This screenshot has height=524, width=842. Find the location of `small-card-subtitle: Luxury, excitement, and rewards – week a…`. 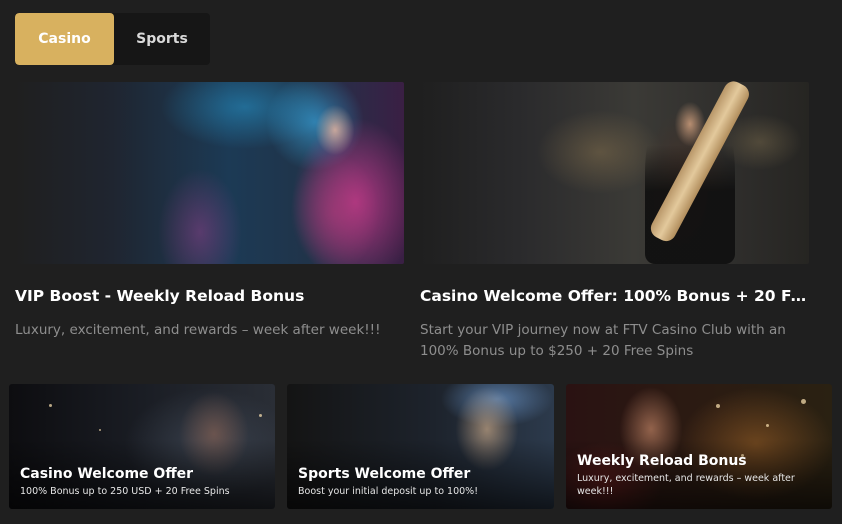

small-card-subtitle: Luxury, excitement, and rewards – week a… is located at coordinates (686, 485).